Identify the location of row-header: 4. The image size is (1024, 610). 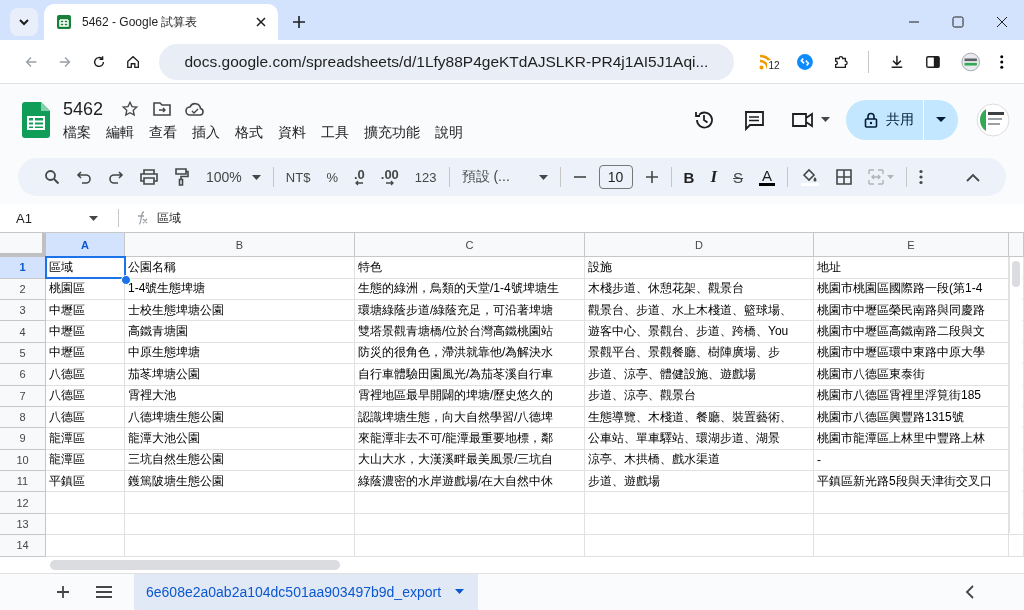
(23, 332).